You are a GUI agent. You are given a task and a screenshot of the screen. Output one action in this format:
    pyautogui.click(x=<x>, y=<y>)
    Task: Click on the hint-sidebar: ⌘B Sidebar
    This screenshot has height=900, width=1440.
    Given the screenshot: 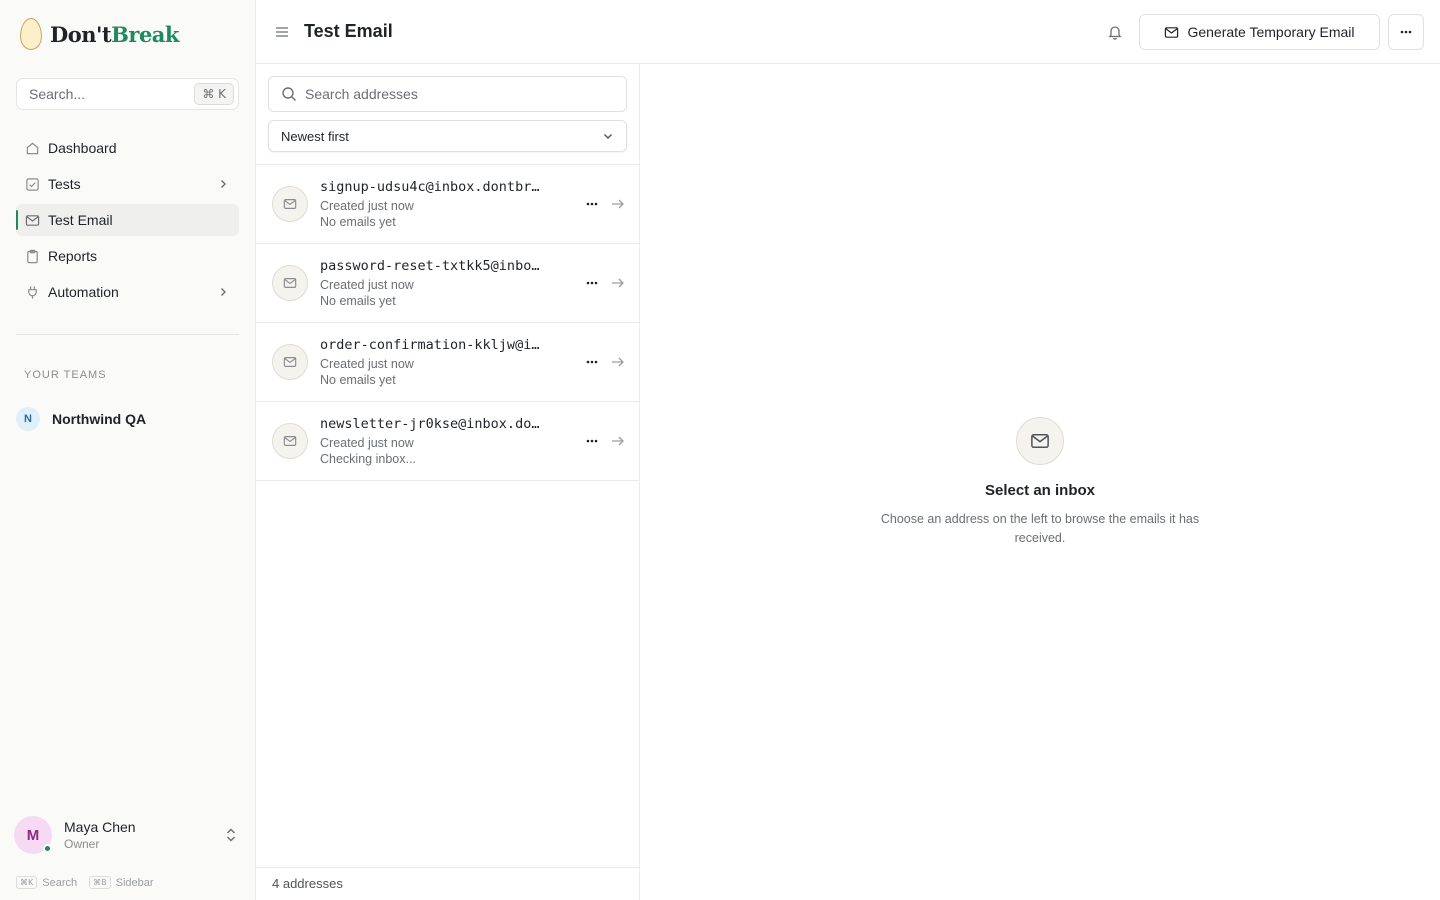 What is the action you would take?
    pyautogui.click(x=121, y=882)
    